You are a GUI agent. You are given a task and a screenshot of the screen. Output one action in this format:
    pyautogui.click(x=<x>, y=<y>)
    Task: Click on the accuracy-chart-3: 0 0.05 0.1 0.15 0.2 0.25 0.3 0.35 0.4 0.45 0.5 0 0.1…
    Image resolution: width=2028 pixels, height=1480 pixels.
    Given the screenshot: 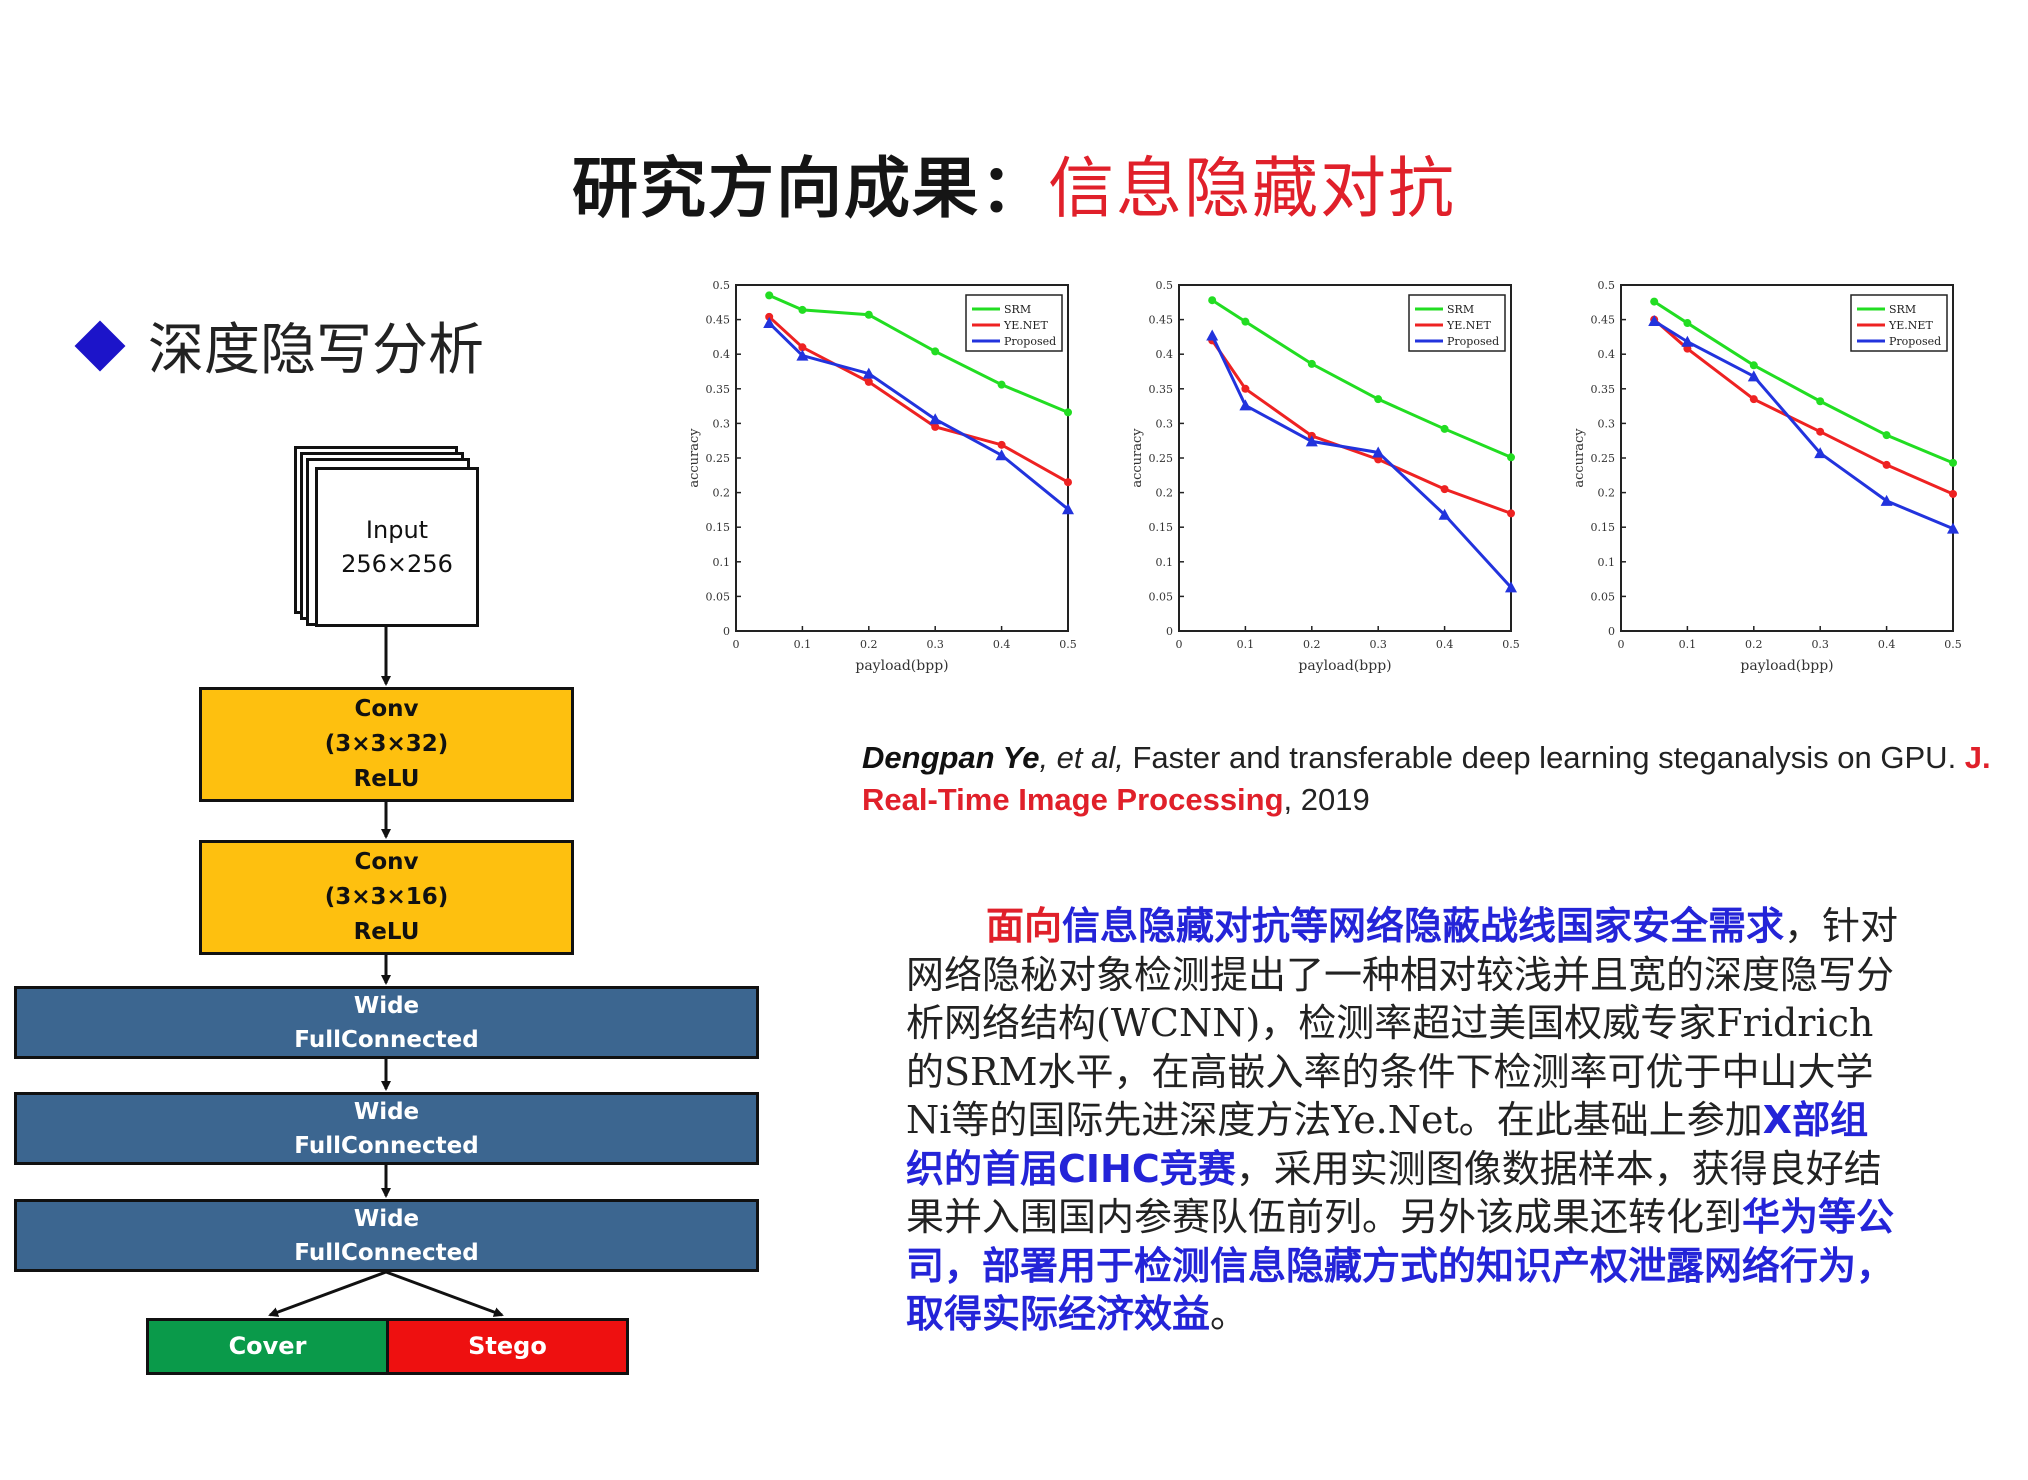 What is the action you would take?
    pyautogui.click(x=1767, y=476)
    